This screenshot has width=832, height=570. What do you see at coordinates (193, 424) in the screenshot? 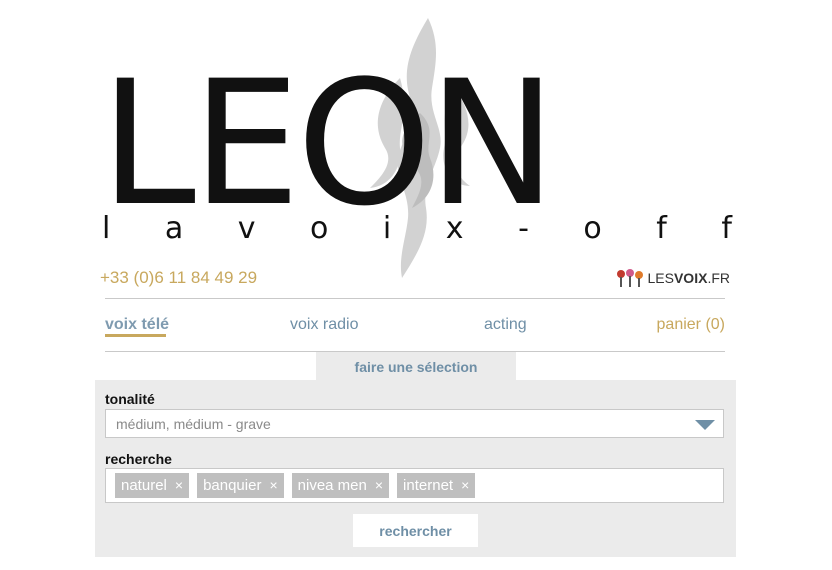
I see `tonalite-selected-value: médium, médium - grave` at bounding box center [193, 424].